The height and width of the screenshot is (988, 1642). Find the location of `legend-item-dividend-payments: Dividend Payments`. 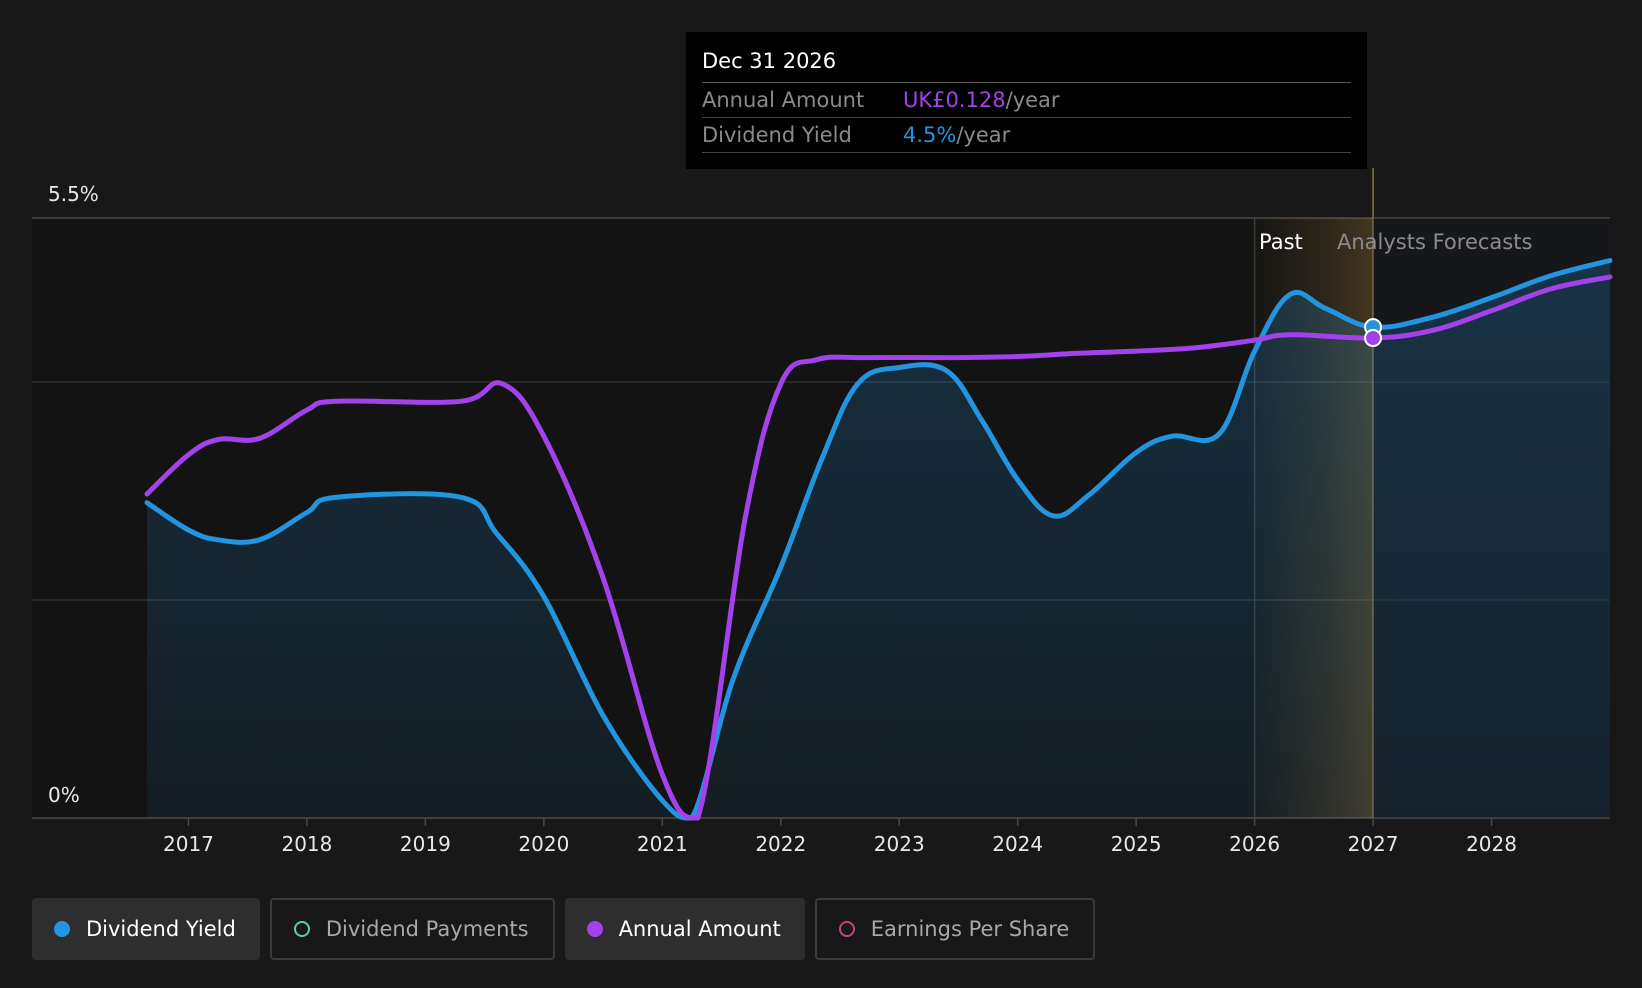

legend-item-dividend-payments: Dividend Payments is located at coordinates (412, 929).